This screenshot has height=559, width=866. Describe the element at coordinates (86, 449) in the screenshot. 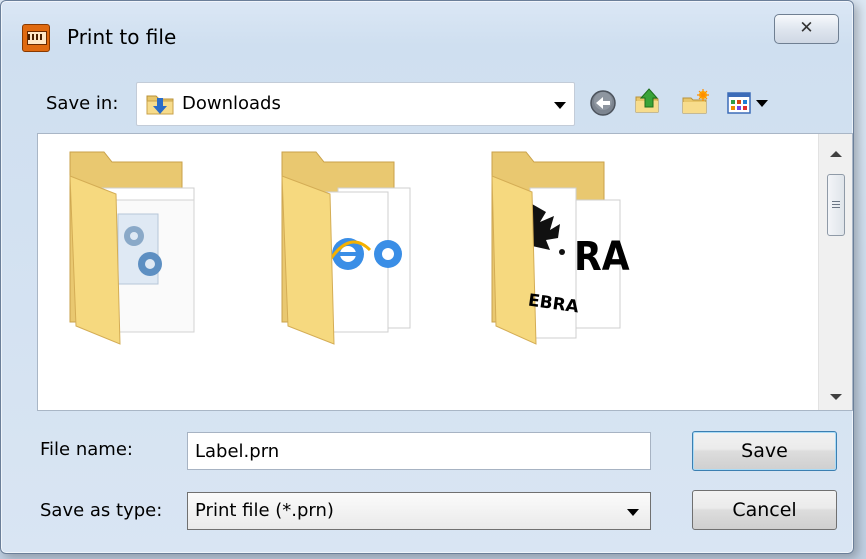

I see `file-name-label: File name:` at that location.